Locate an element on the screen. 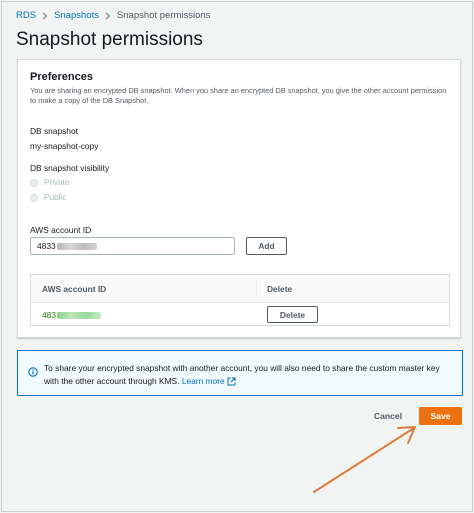 Image resolution: width=474 pixels, height=513 pixels. breadcrumb-current: Snapshot permissions is located at coordinates (163, 15).